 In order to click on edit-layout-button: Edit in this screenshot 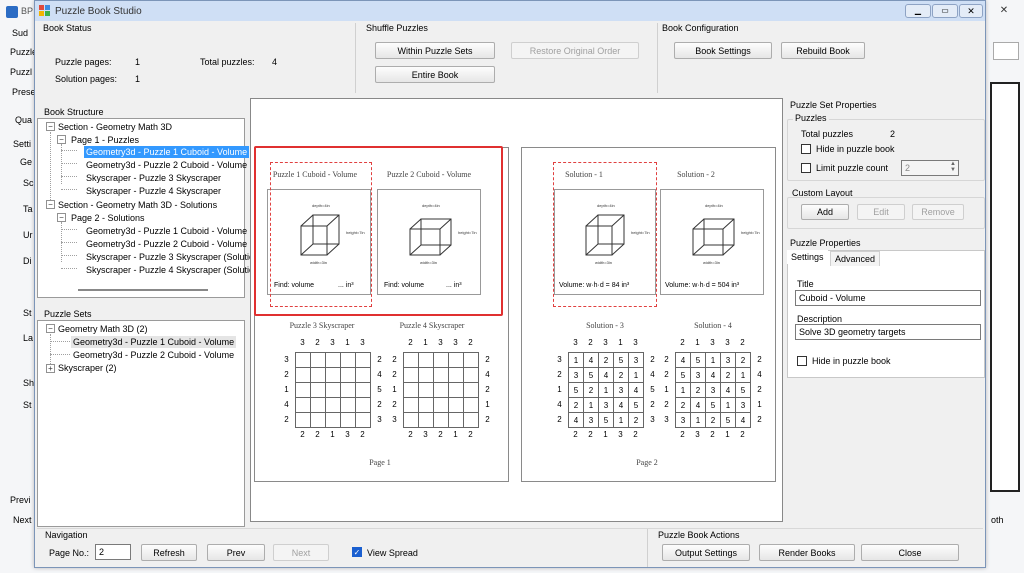, I will do `click(881, 212)`.